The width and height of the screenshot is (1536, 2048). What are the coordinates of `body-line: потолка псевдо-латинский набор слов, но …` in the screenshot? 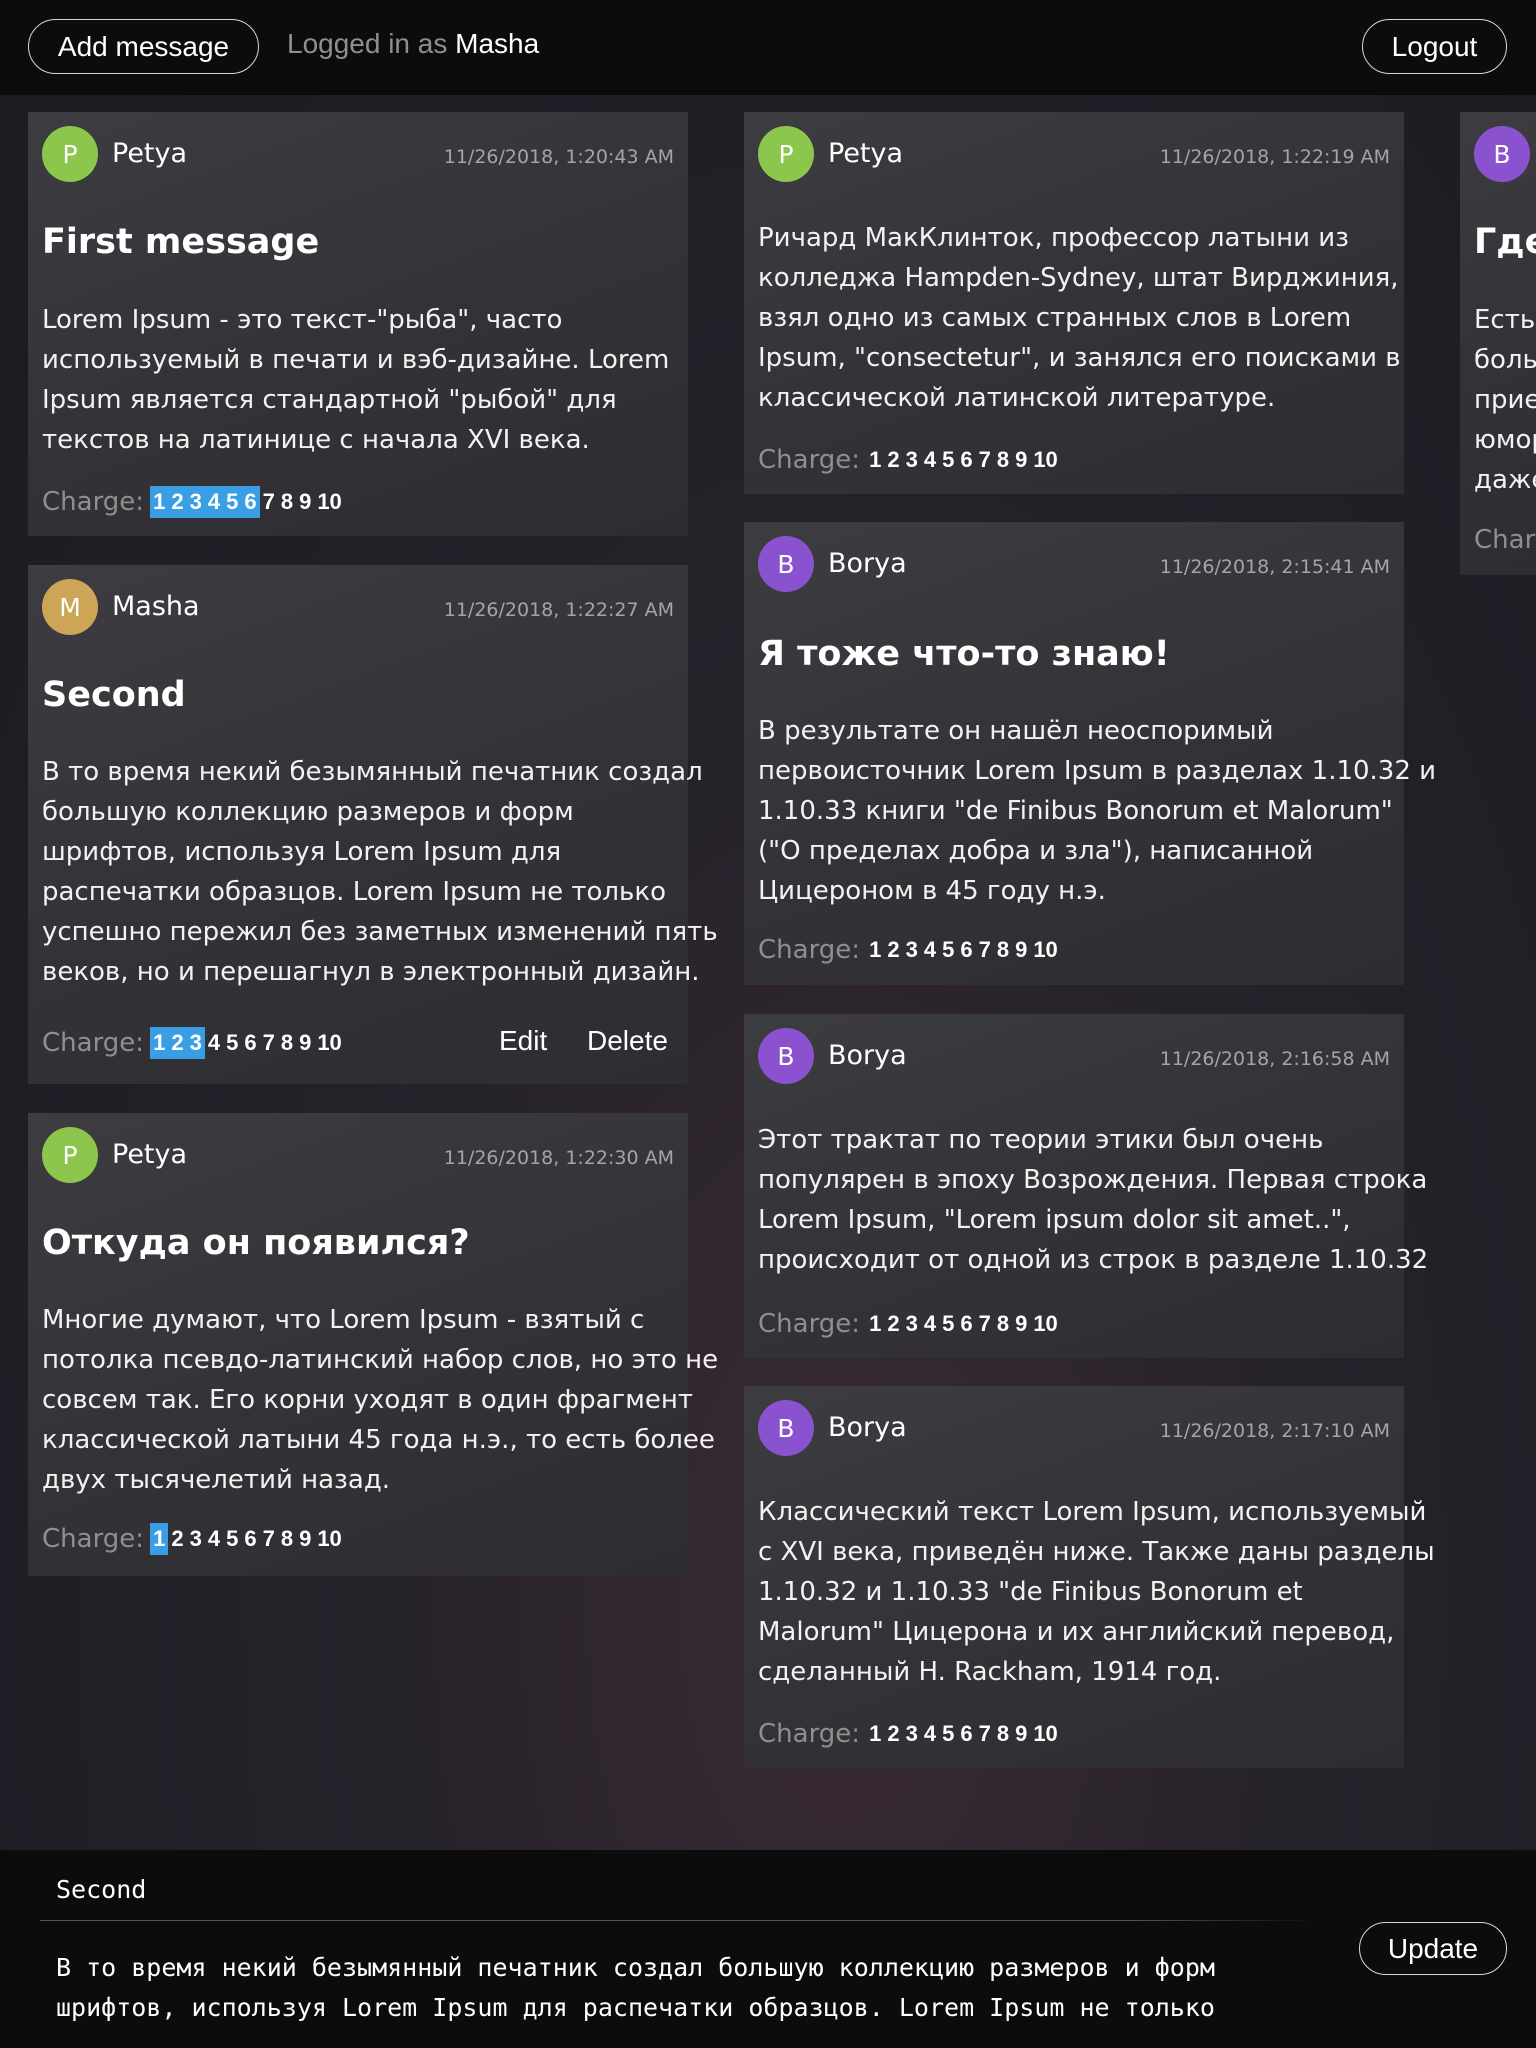 It's located at (380, 1360).